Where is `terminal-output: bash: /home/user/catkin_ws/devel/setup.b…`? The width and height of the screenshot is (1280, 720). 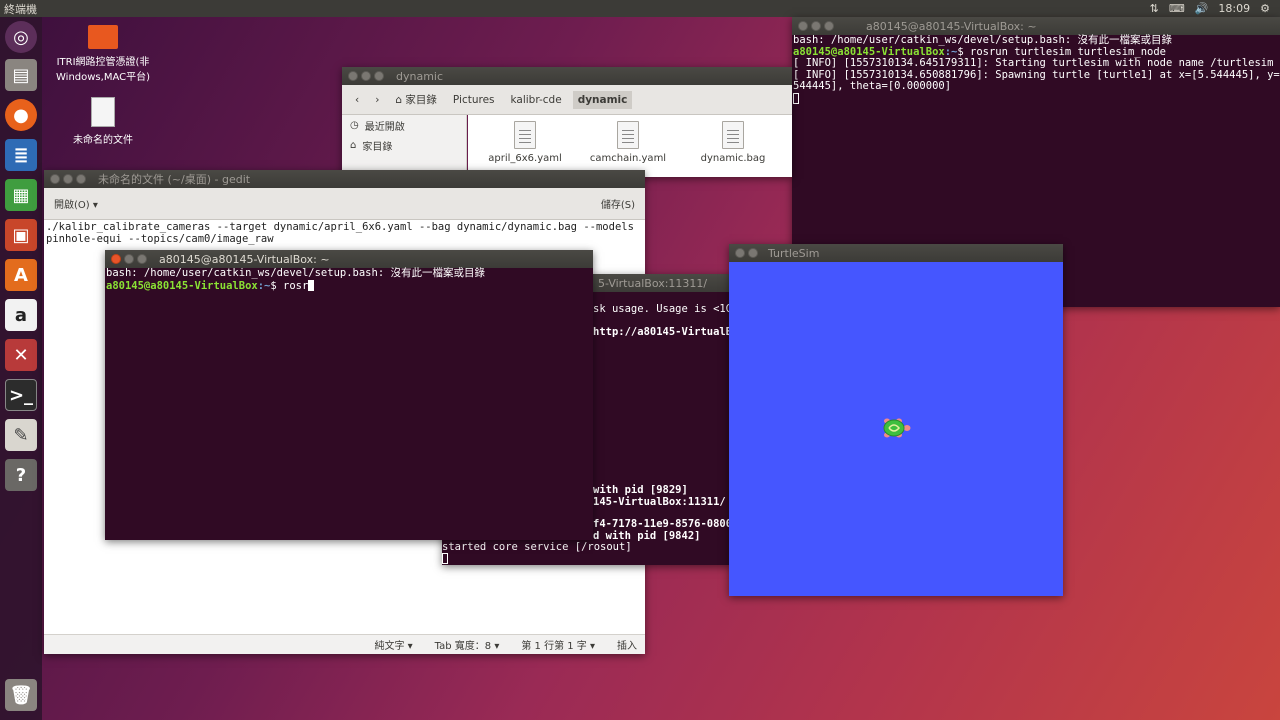
terminal-output: bash: /home/user/catkin_ws/devel/setup.b… is located at coordinates (349, 403).